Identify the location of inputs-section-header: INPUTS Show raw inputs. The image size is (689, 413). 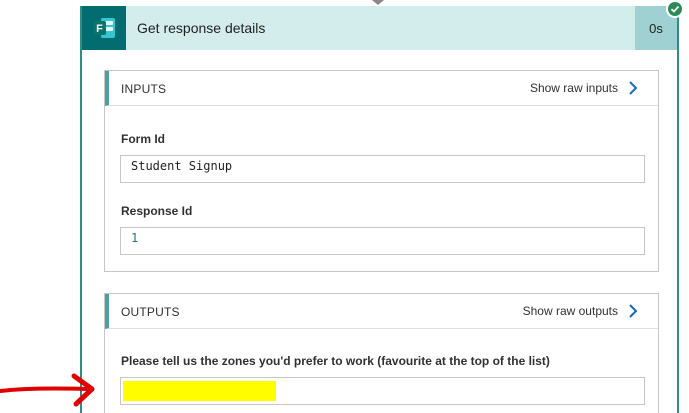
(381, 88).